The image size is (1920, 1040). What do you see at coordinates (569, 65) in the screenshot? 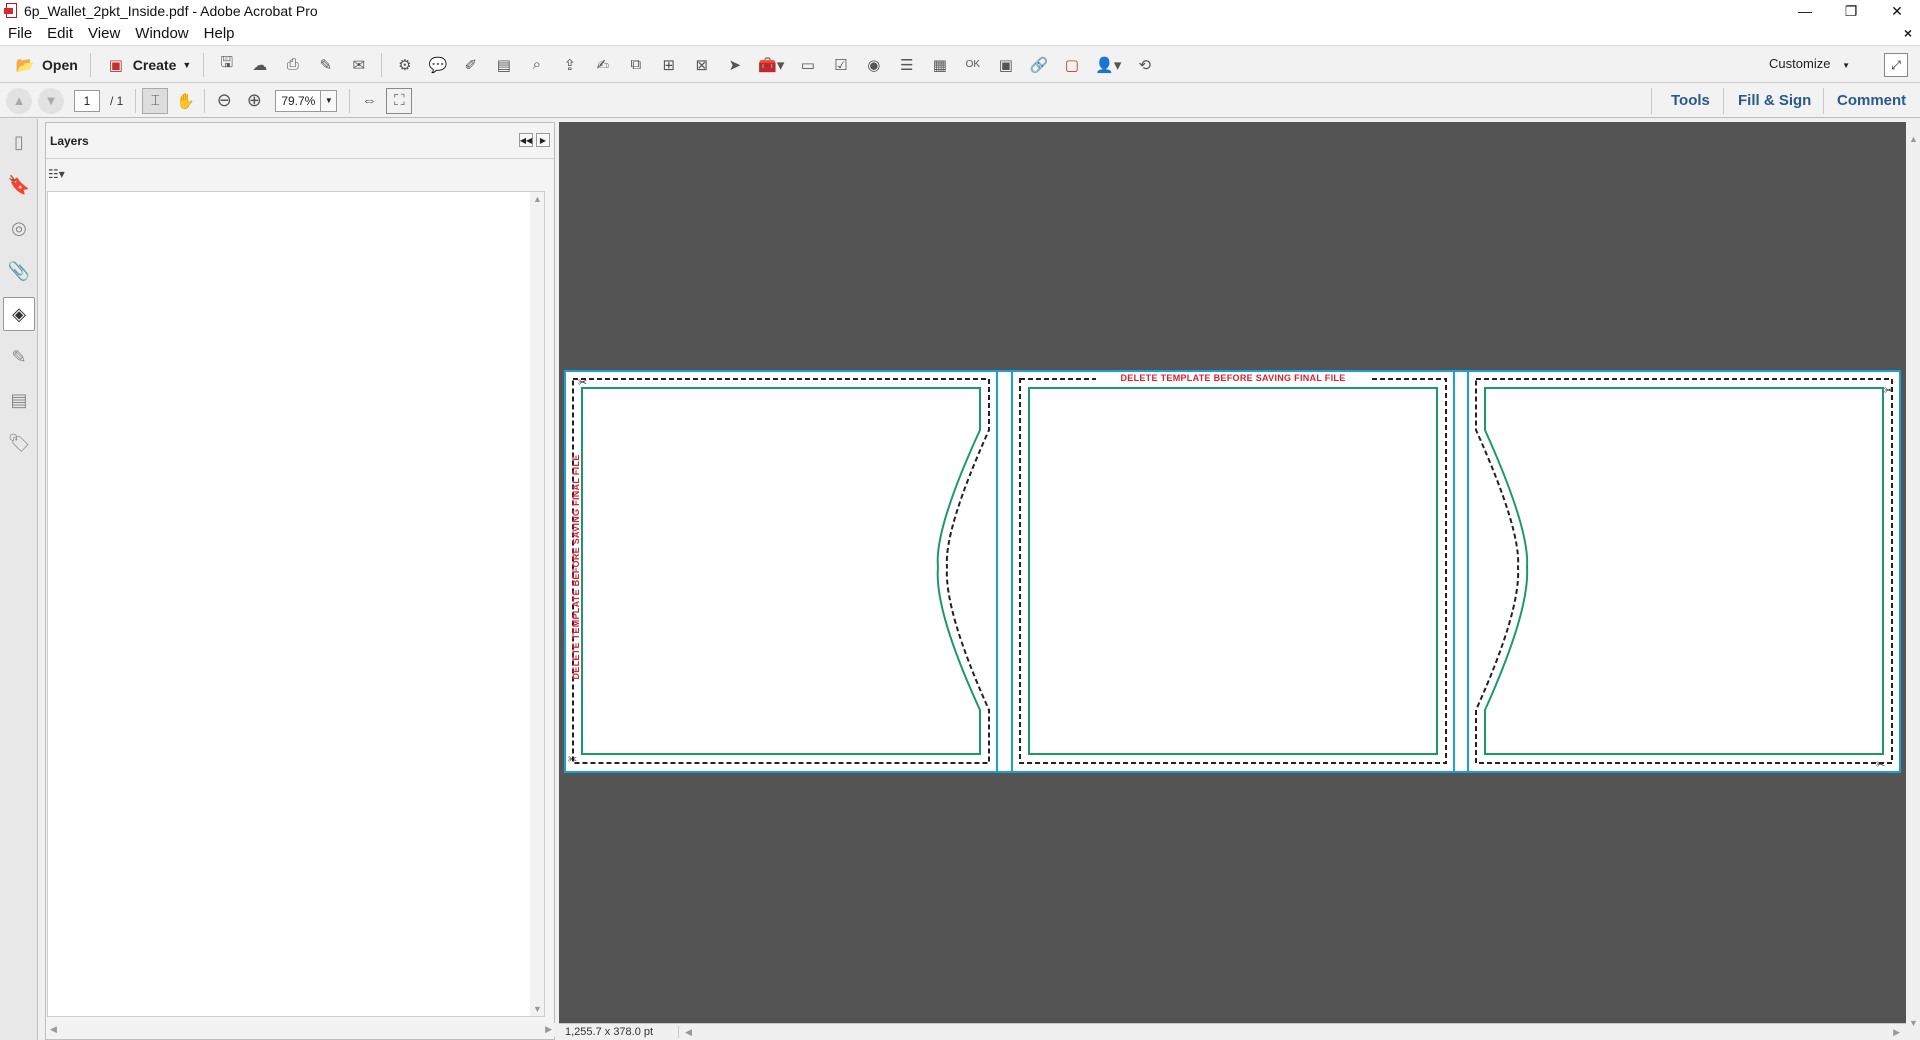
I see `export-icon: ⇪` at bounding box center [569, 65].